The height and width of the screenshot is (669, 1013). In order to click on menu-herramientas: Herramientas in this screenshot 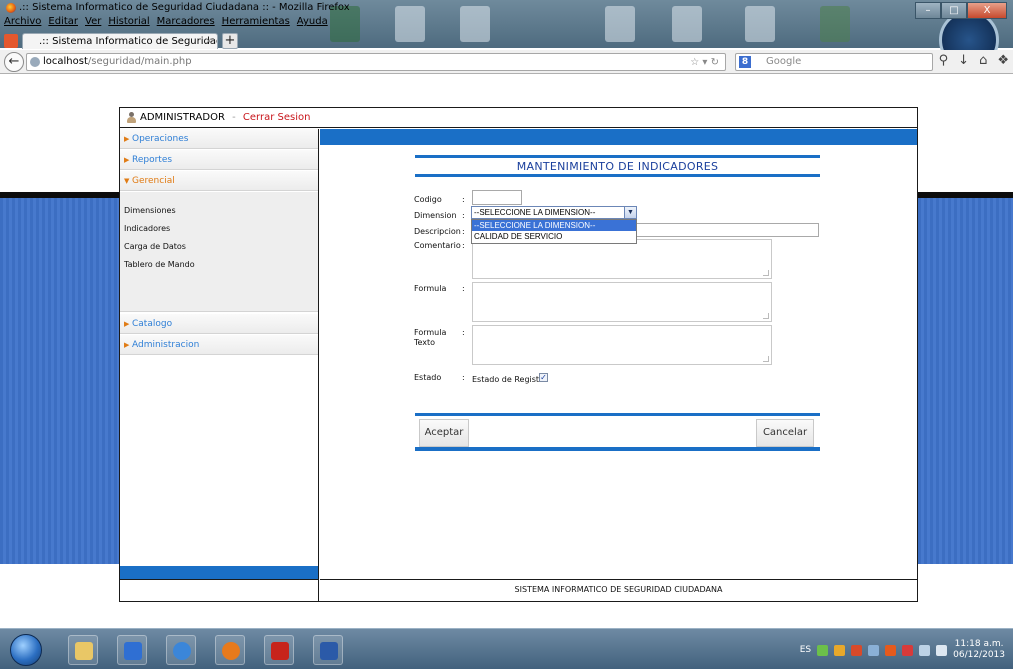, I will do `click(256, 24)`.